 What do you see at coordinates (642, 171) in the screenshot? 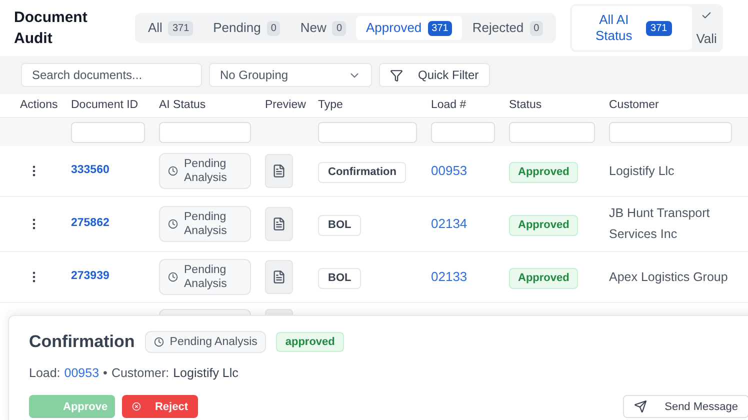
I see `customer-text: Logistify Llc` at bounding box center [642, 171].